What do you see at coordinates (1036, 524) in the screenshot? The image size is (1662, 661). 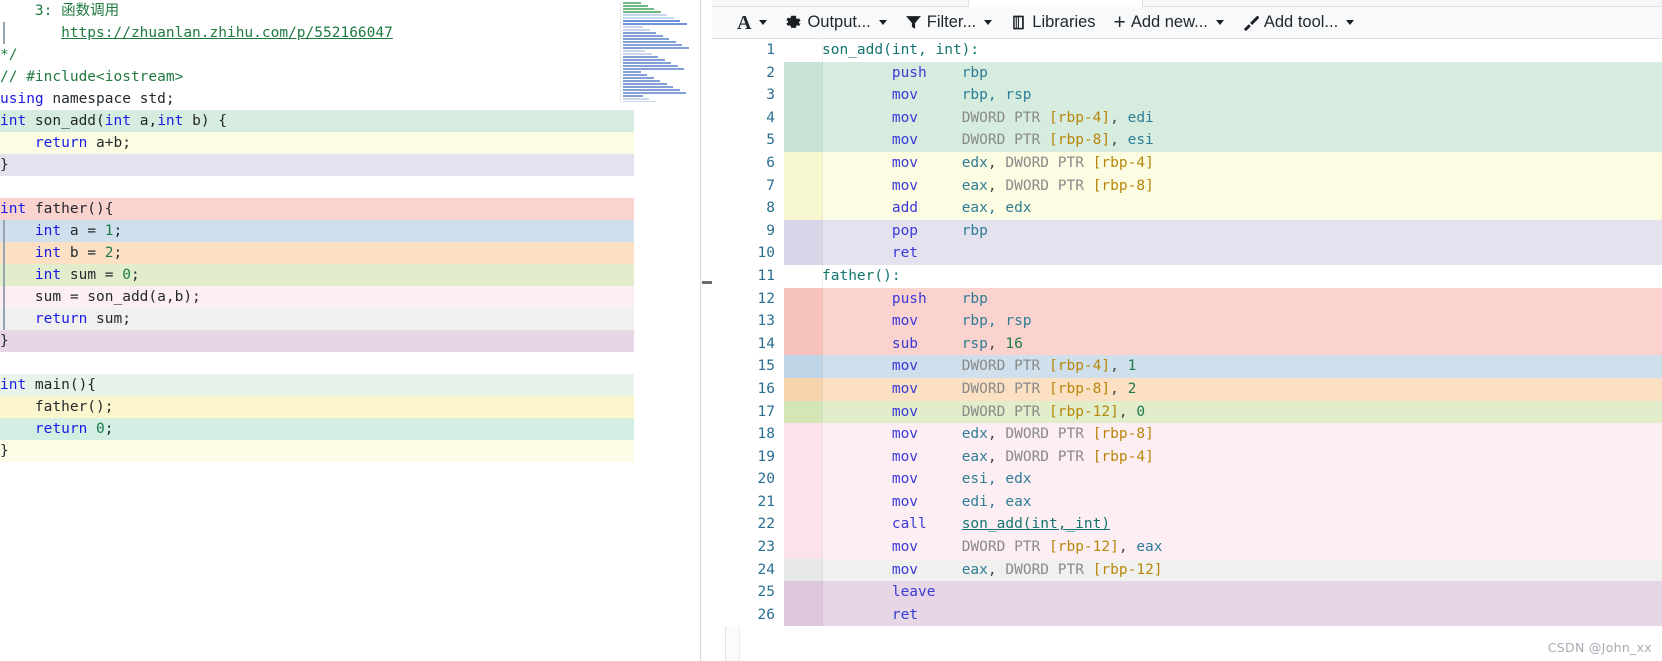 I see `call-target-link: son_add(int,_int)` at bounding box center [1036, 524].